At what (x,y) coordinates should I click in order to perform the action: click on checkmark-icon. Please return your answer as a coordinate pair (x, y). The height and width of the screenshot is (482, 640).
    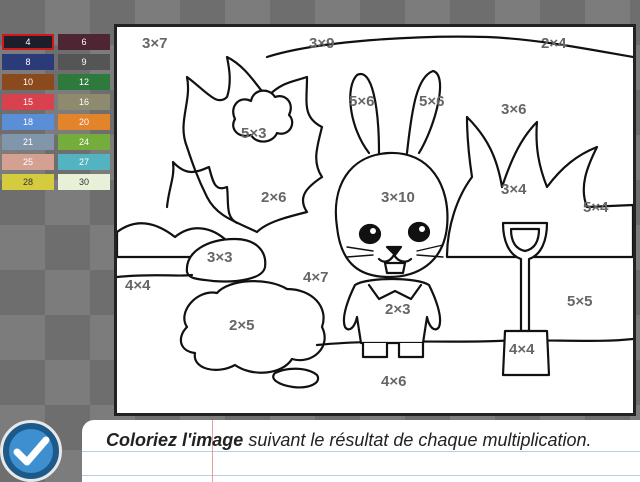
    Looking at the image, I should click on (31, 451).